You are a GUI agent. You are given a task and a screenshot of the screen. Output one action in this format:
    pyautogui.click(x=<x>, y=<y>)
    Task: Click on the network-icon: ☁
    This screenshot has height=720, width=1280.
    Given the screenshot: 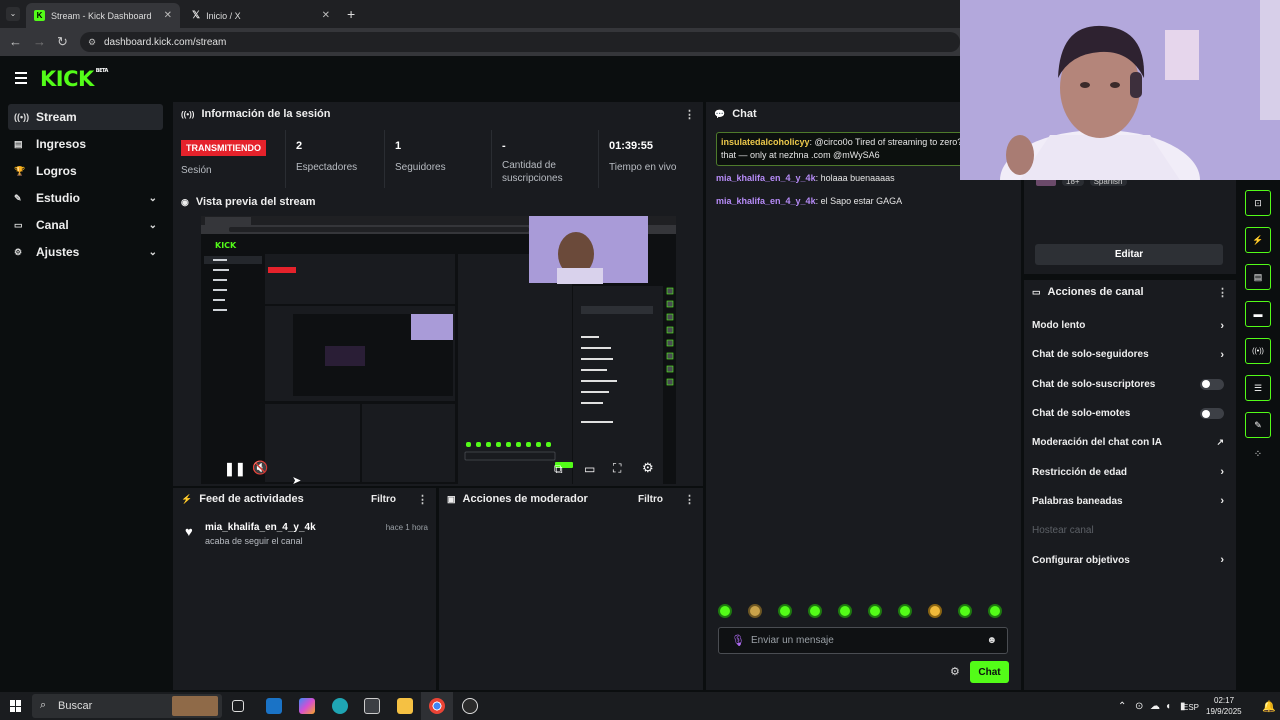 What is the action you would take?
    pyautogui.click(x=1155, y=706)
    